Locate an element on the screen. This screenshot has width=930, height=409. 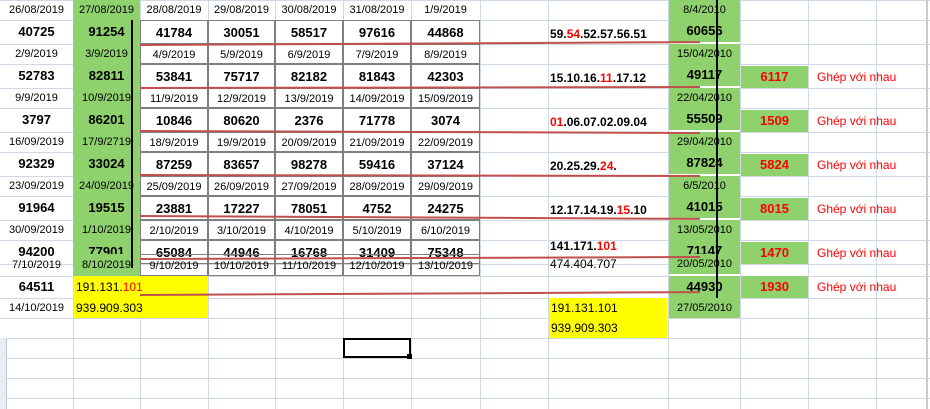
date-cell: 6/10/2019 is located at coordinates (445, 230).